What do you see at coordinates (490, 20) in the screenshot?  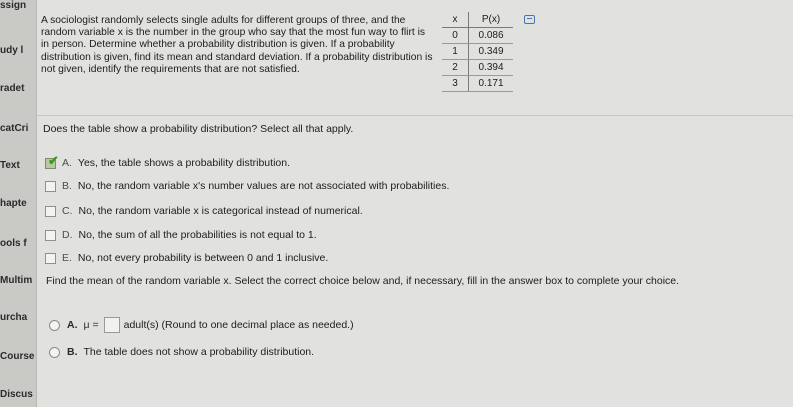 I see `table-header-px: P(x)` at bounding box center [490, 20].